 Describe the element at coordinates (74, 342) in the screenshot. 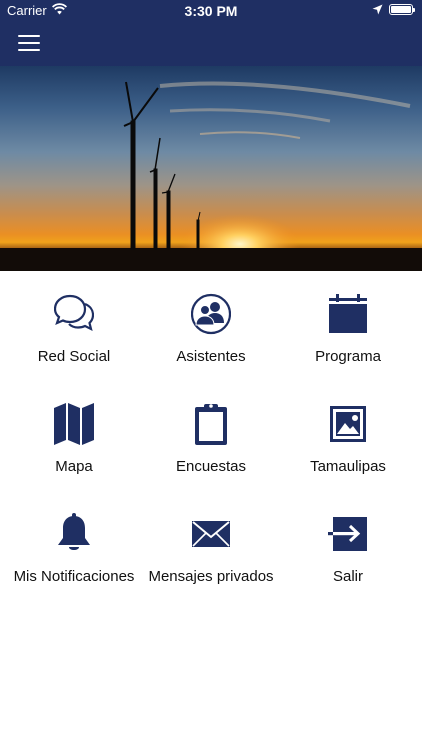

I see `menu-item-red-social: Red Social` at that location.